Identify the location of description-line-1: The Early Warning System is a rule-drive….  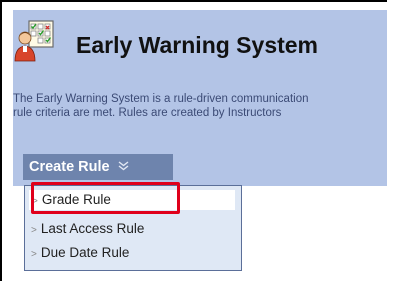
(161, 99).